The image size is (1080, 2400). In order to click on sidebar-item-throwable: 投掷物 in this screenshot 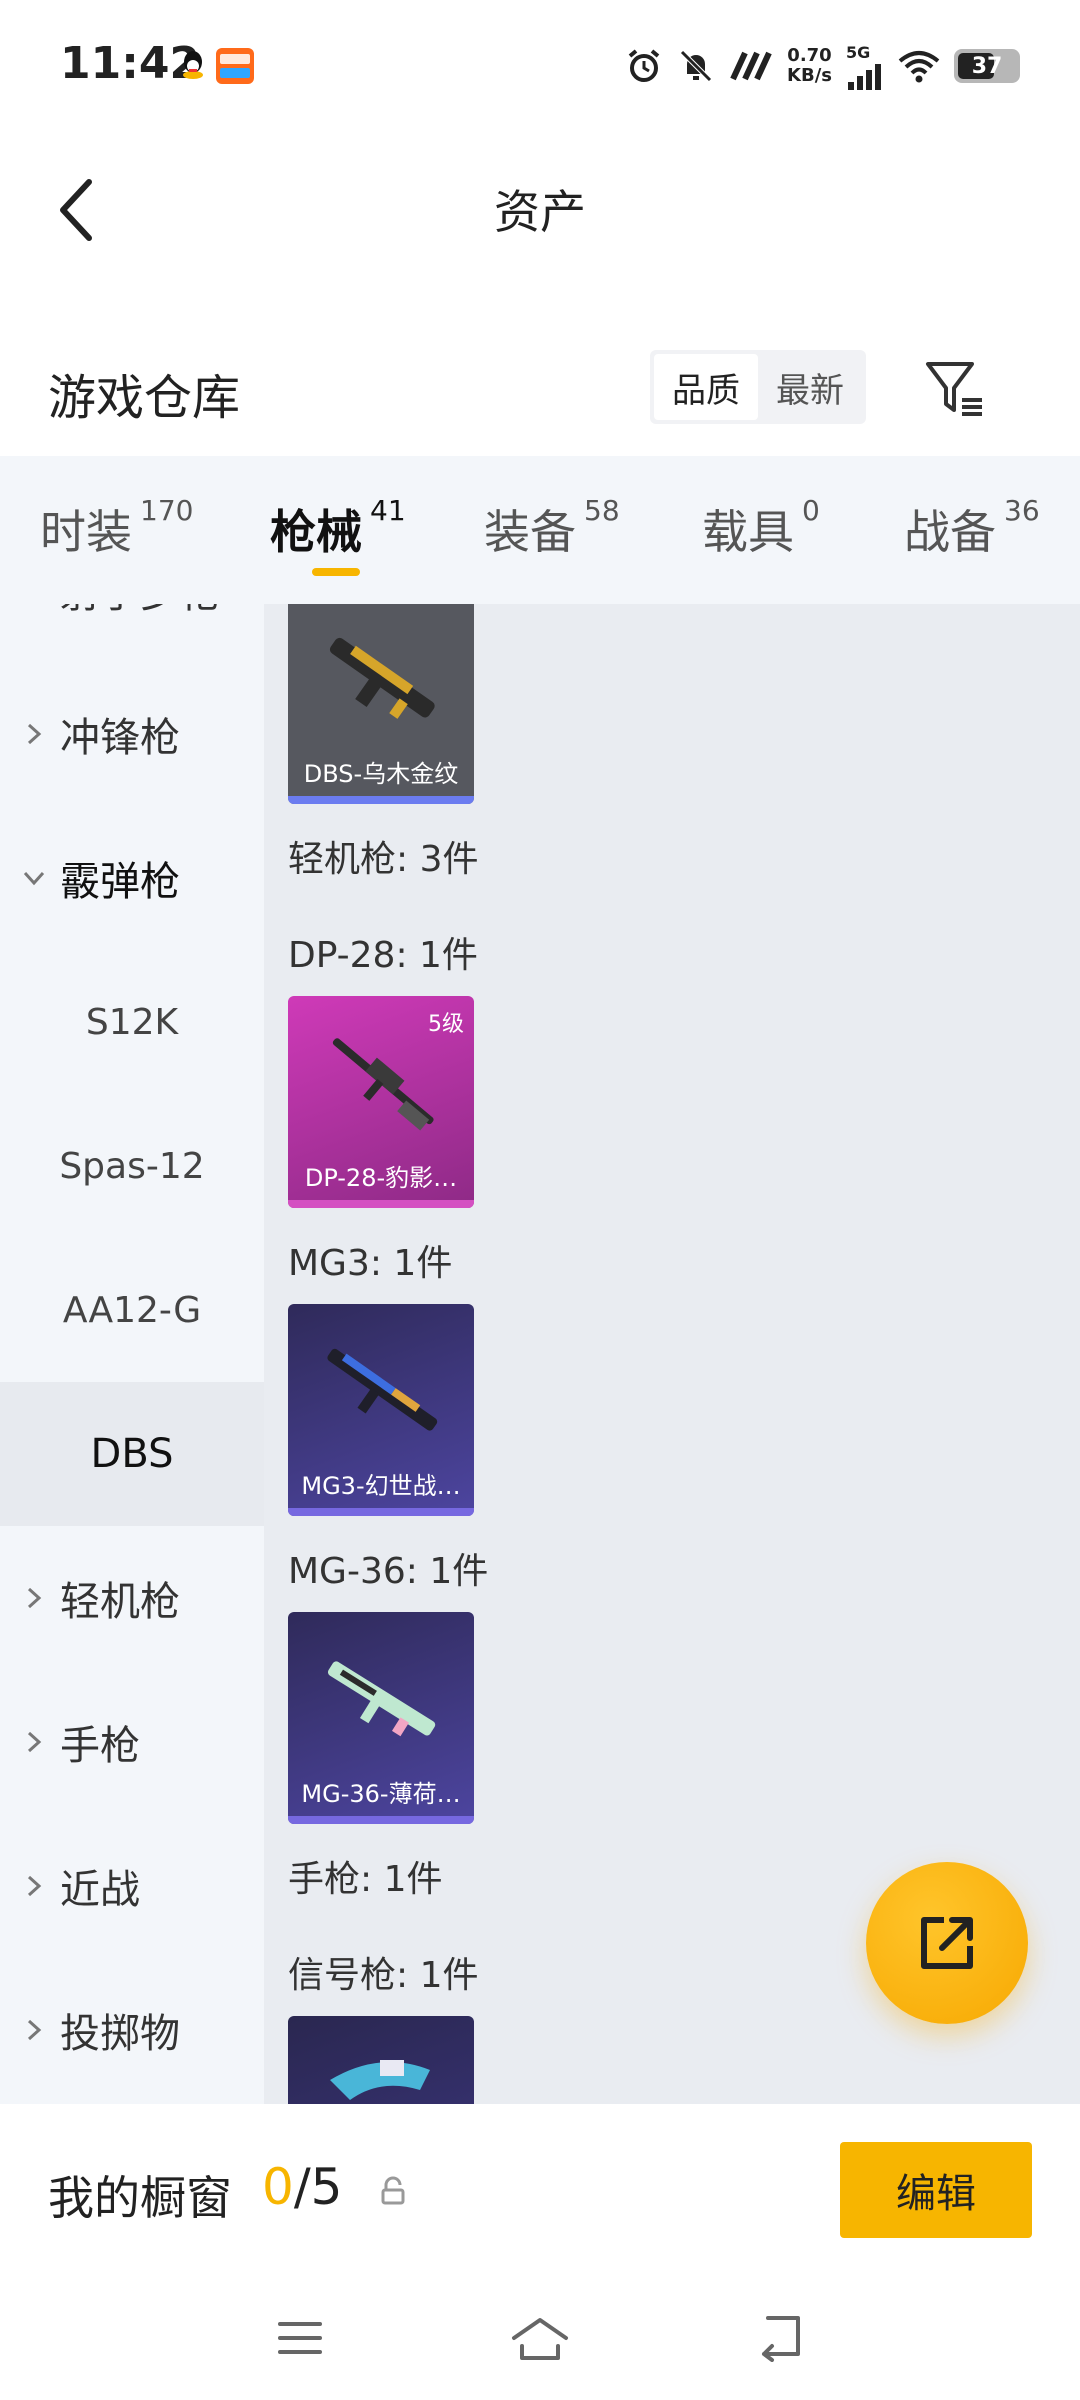, I will do `click(132, 2030)`.